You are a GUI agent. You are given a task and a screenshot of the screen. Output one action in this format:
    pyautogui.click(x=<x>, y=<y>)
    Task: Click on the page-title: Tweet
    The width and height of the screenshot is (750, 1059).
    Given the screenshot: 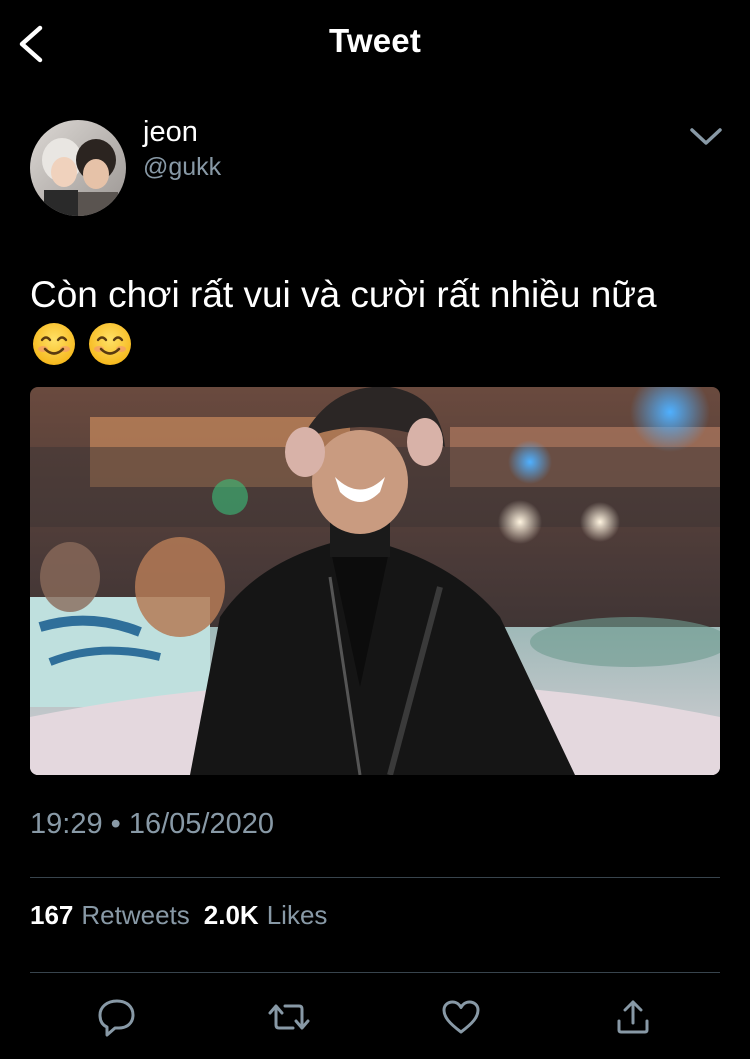 What is the action you would take?
    pyautogui.click(x=375, y=40)
    